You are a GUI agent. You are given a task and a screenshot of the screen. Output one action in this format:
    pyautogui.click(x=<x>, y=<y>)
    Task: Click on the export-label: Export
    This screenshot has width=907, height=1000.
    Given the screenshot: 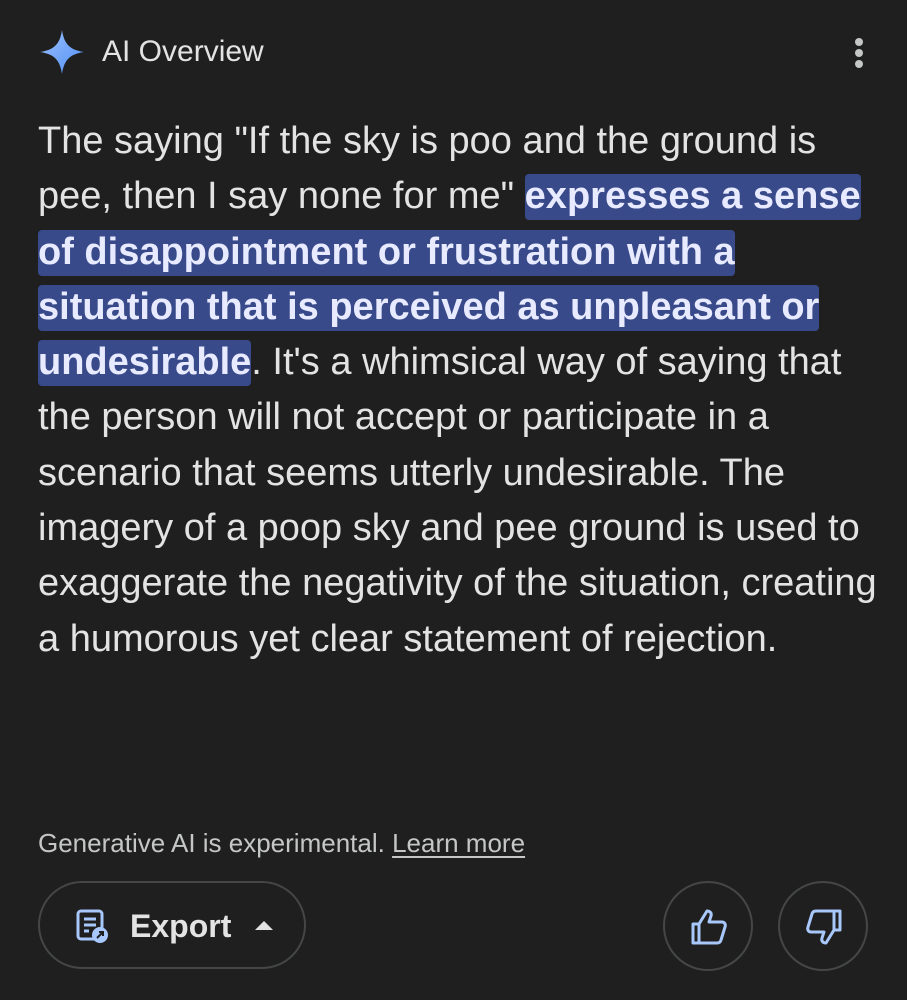 What is the action you would take?
    pyautogui.click(x=181, y=926)
    